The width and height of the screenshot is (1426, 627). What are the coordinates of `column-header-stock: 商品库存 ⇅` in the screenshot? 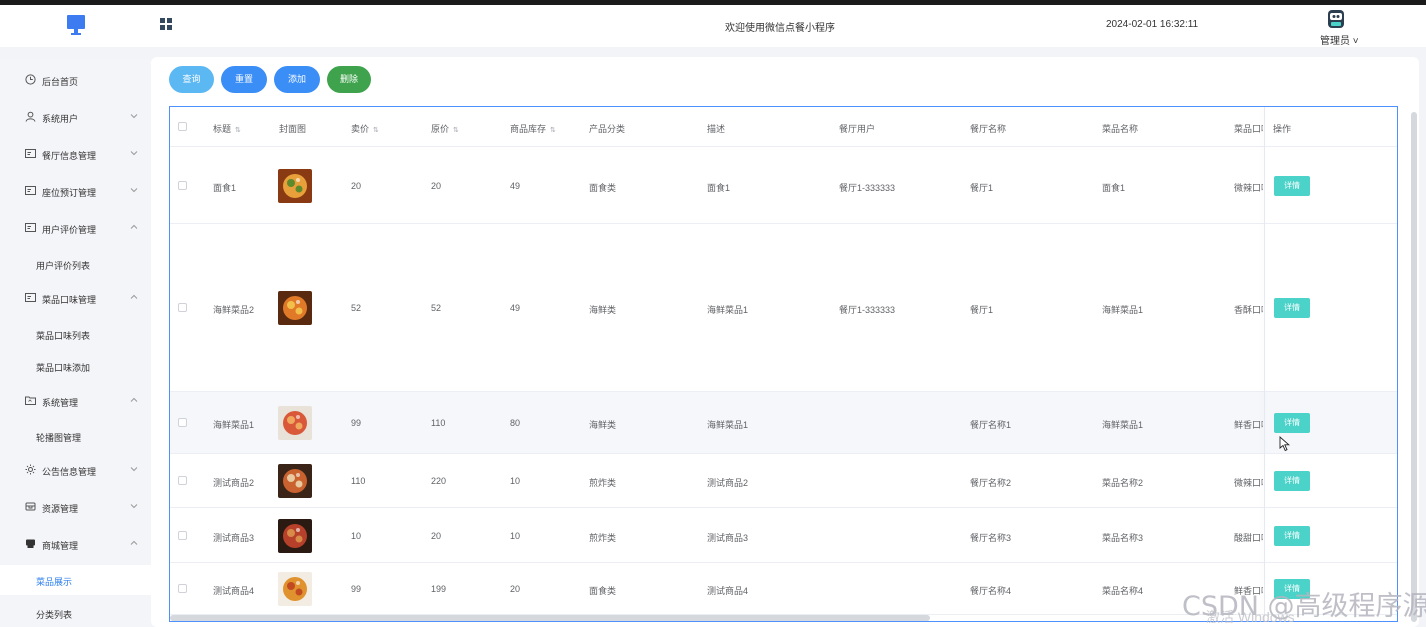 It's located at (533, 128).